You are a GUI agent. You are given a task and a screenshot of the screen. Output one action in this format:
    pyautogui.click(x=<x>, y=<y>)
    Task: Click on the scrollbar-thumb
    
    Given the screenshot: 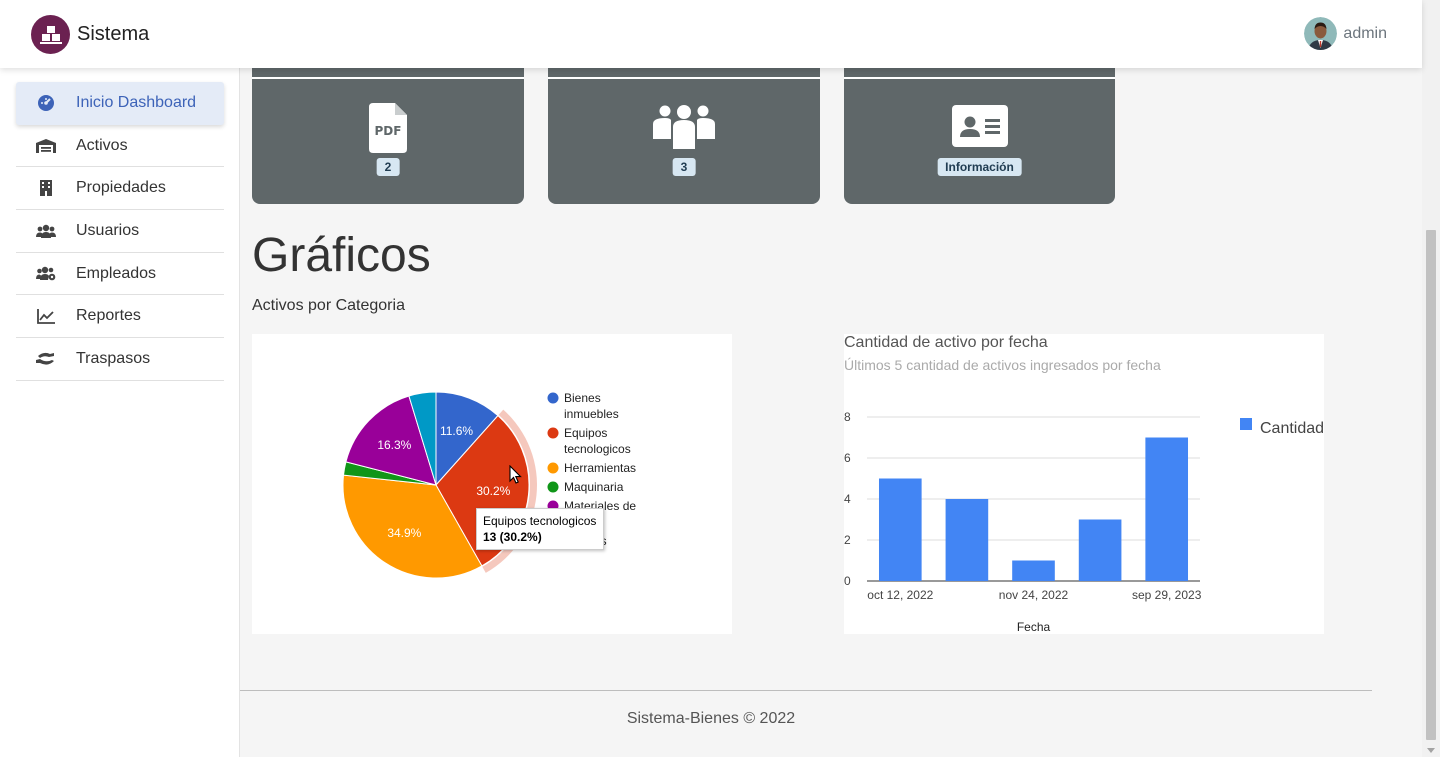 What is the action you would take?
    pyautogui.click(x=1431, y=485)
    